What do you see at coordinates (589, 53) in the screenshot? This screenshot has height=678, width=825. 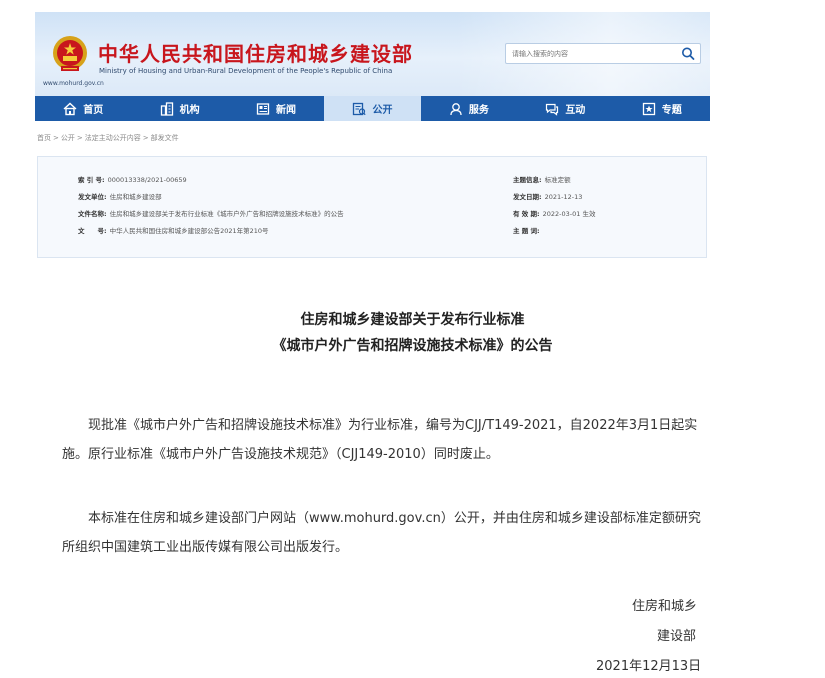 I see `search-input` at bounding box center [589, 53].